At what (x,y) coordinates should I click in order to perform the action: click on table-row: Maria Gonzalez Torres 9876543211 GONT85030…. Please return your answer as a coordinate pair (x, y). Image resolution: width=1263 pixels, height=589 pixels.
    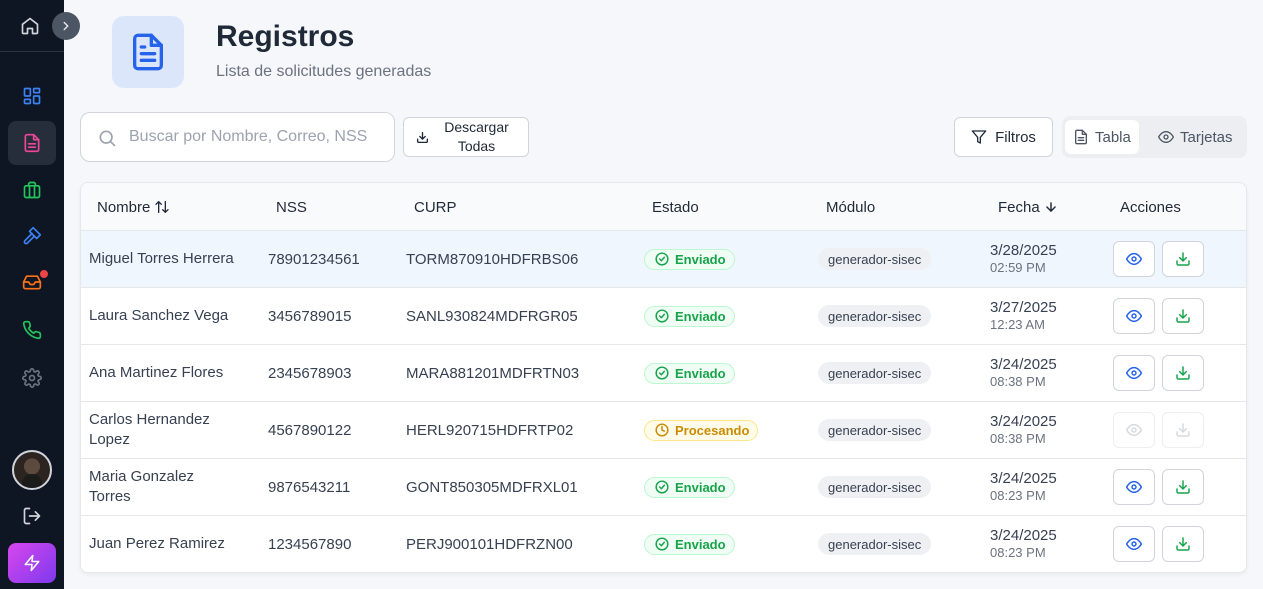
    Looking at the image, I should click on (663, 487).